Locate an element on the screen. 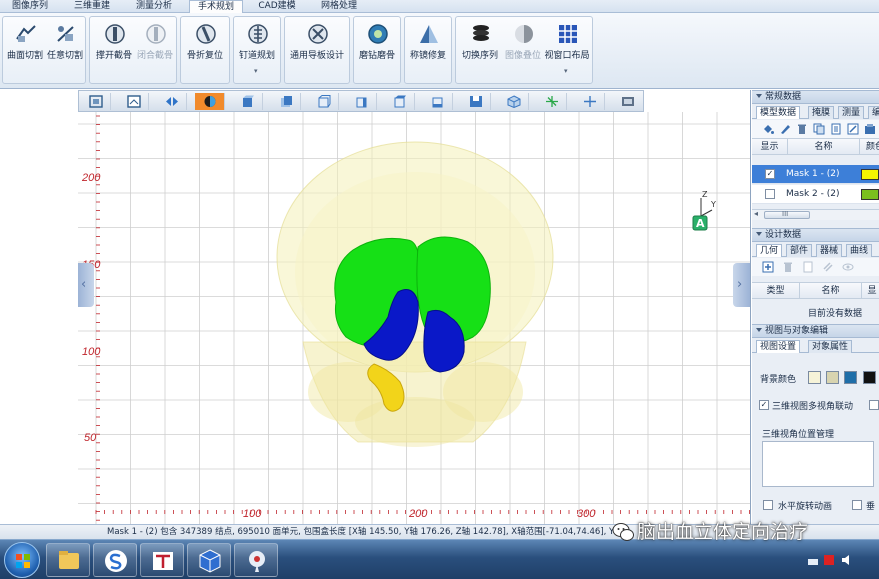  taskbar-explorer-button is located at coordinates (68, 560).